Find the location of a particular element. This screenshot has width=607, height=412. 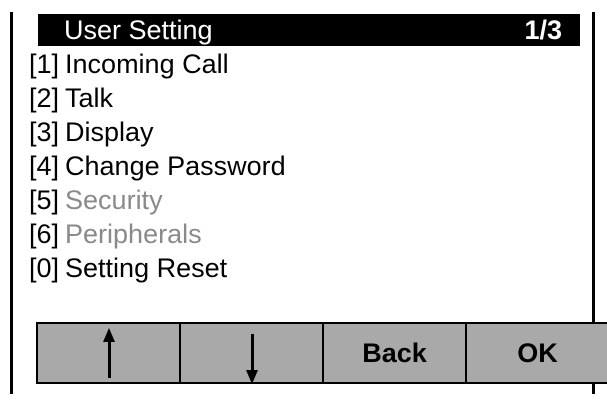

back-button: Back is located at coordinates (395, 353).